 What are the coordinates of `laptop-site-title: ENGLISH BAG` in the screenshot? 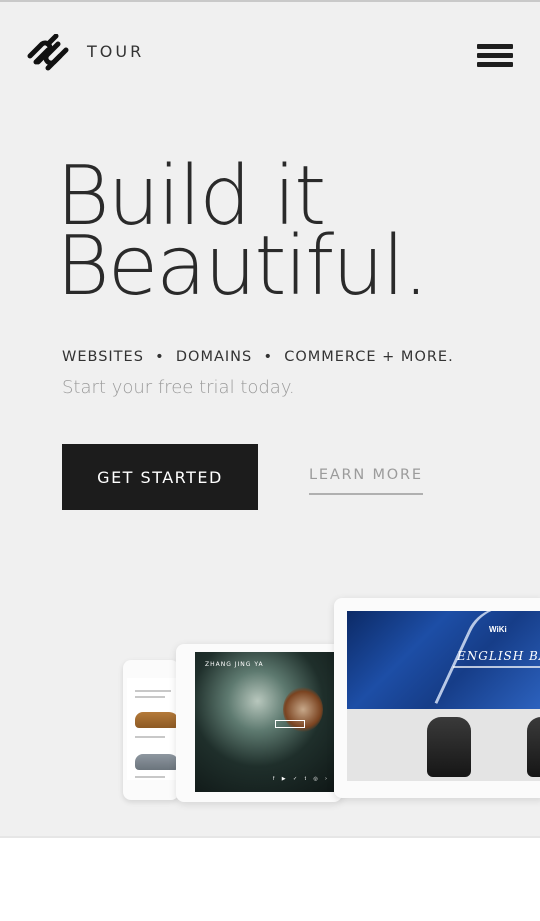 It's located at (498, 656).